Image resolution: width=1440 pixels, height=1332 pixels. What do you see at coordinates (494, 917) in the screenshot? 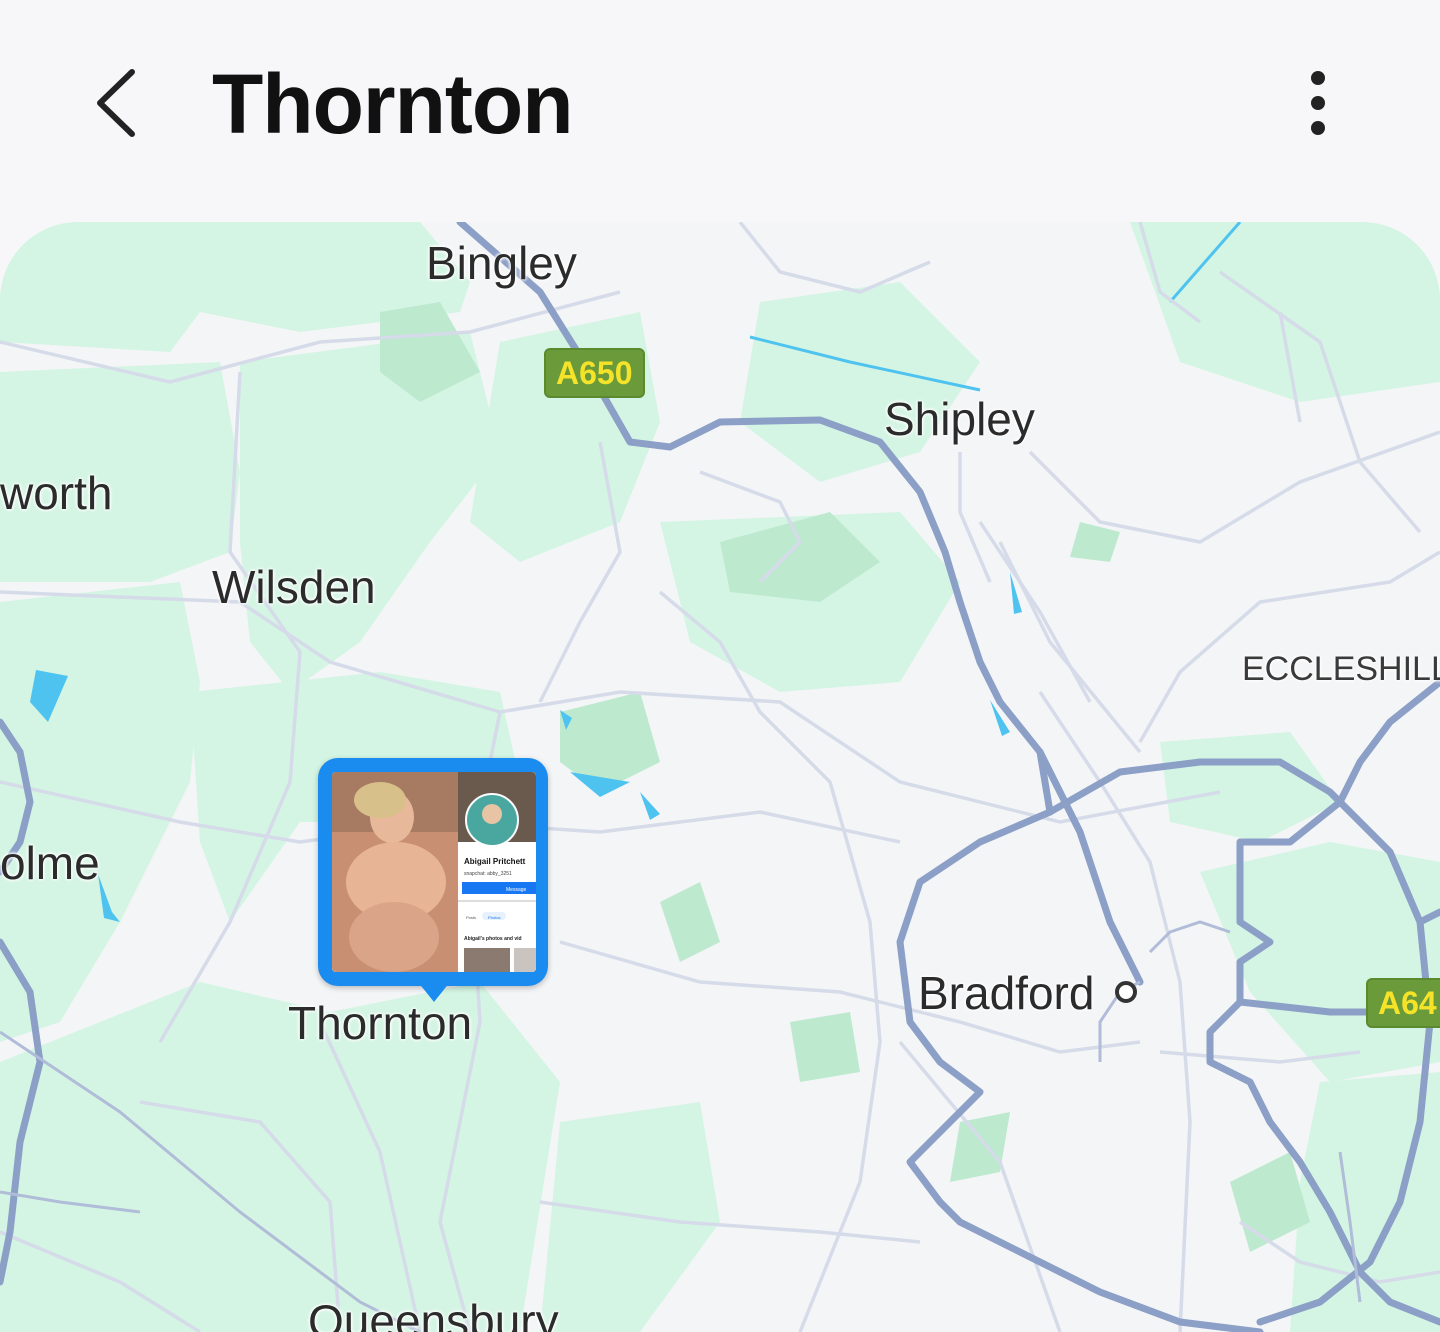
I see `pin-photo-tab-photos: Photos` at bounding box center [494, 917].